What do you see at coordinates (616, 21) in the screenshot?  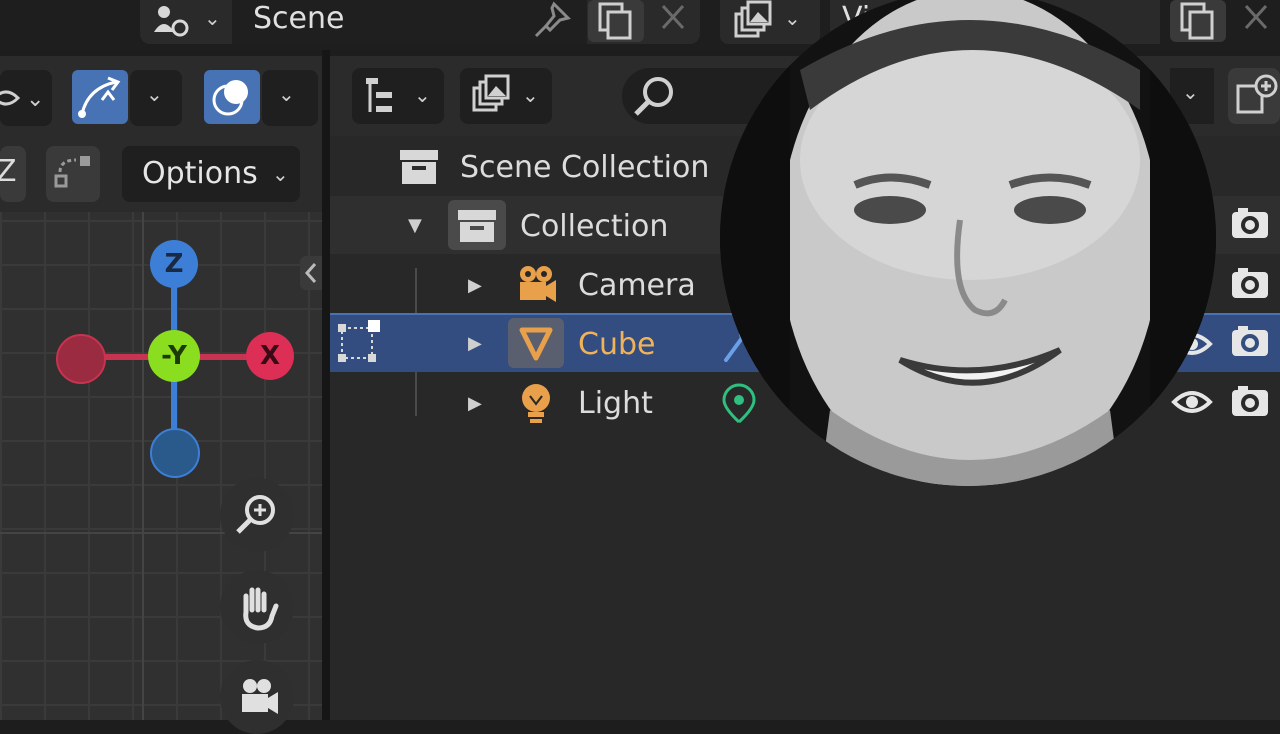 I see `new-scene-button` at bounding box center [616, 21].